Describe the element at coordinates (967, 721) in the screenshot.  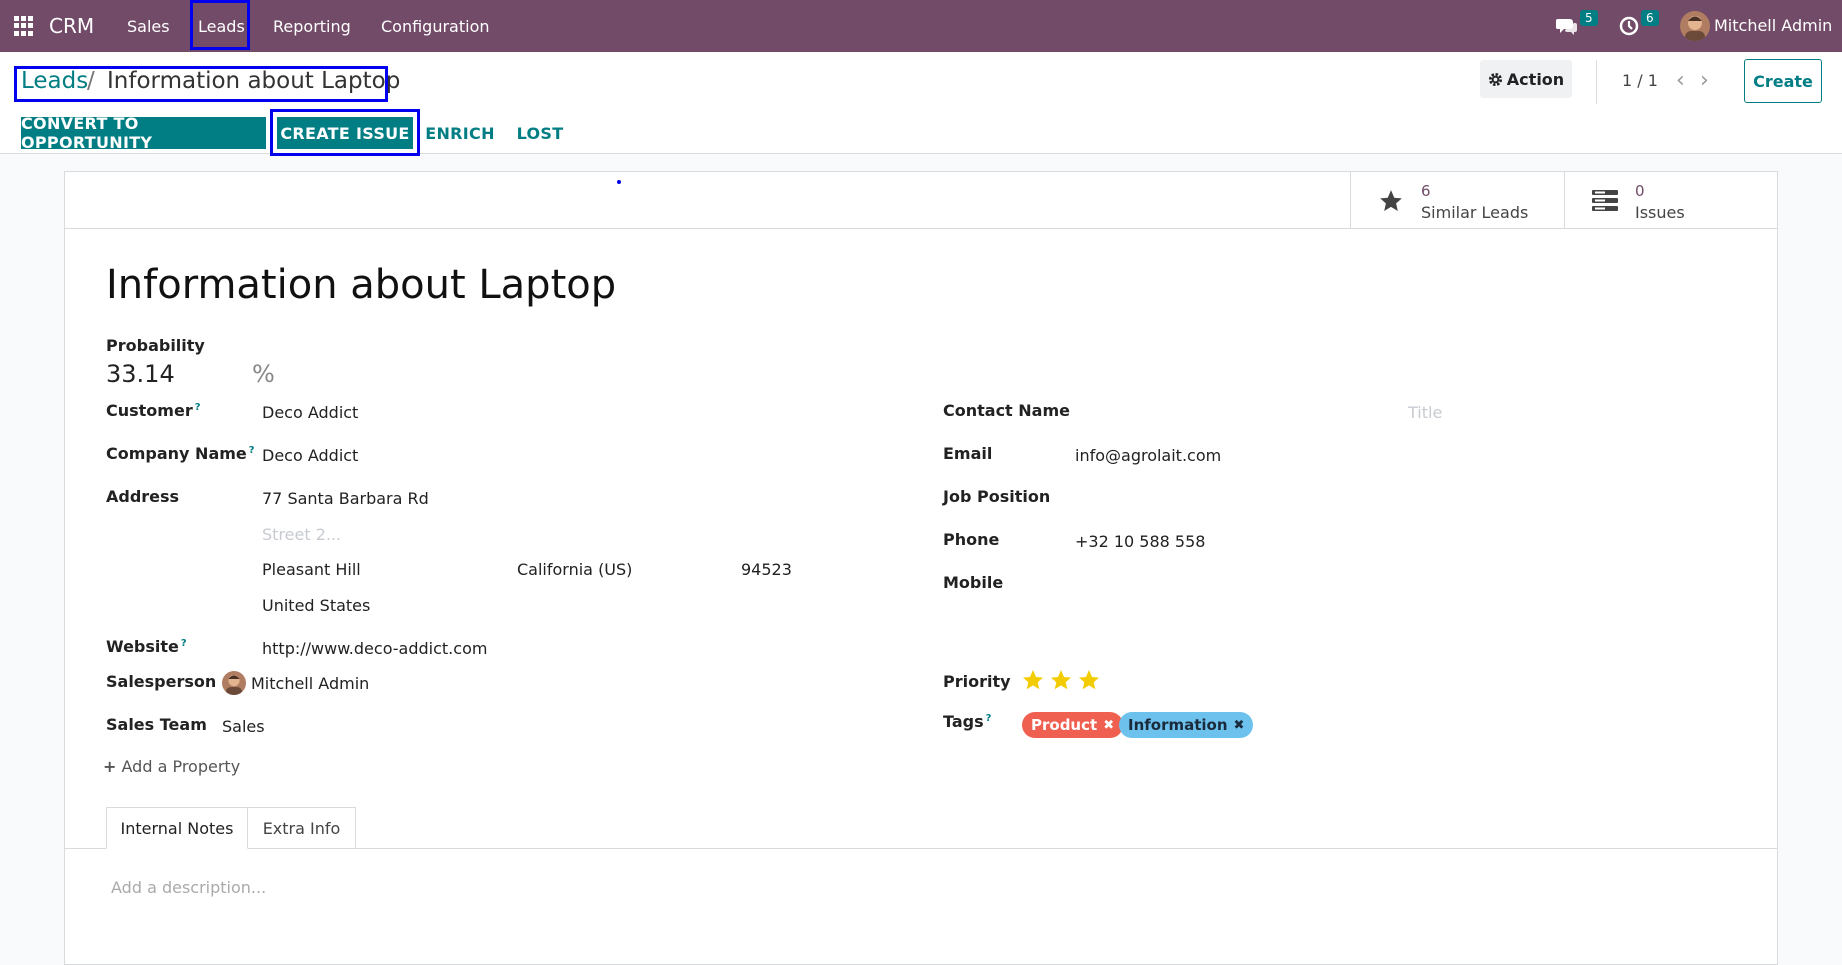
I see `tags-label: Tags?` at that location.